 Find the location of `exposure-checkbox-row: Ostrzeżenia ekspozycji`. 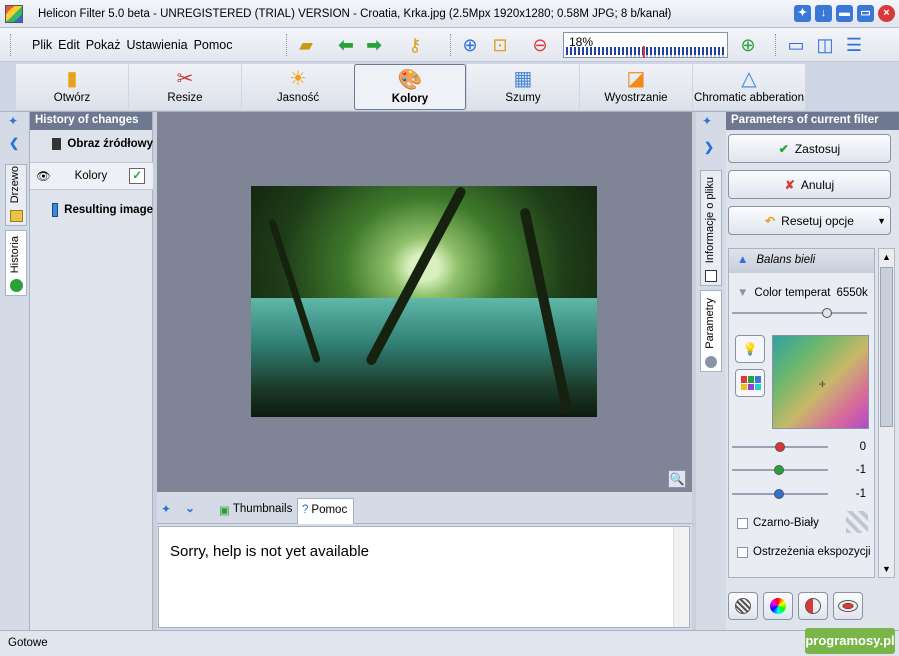

exposure-checkbox-row: Ostrzeżenia ekspozycji is located at coordinates (804, 552).